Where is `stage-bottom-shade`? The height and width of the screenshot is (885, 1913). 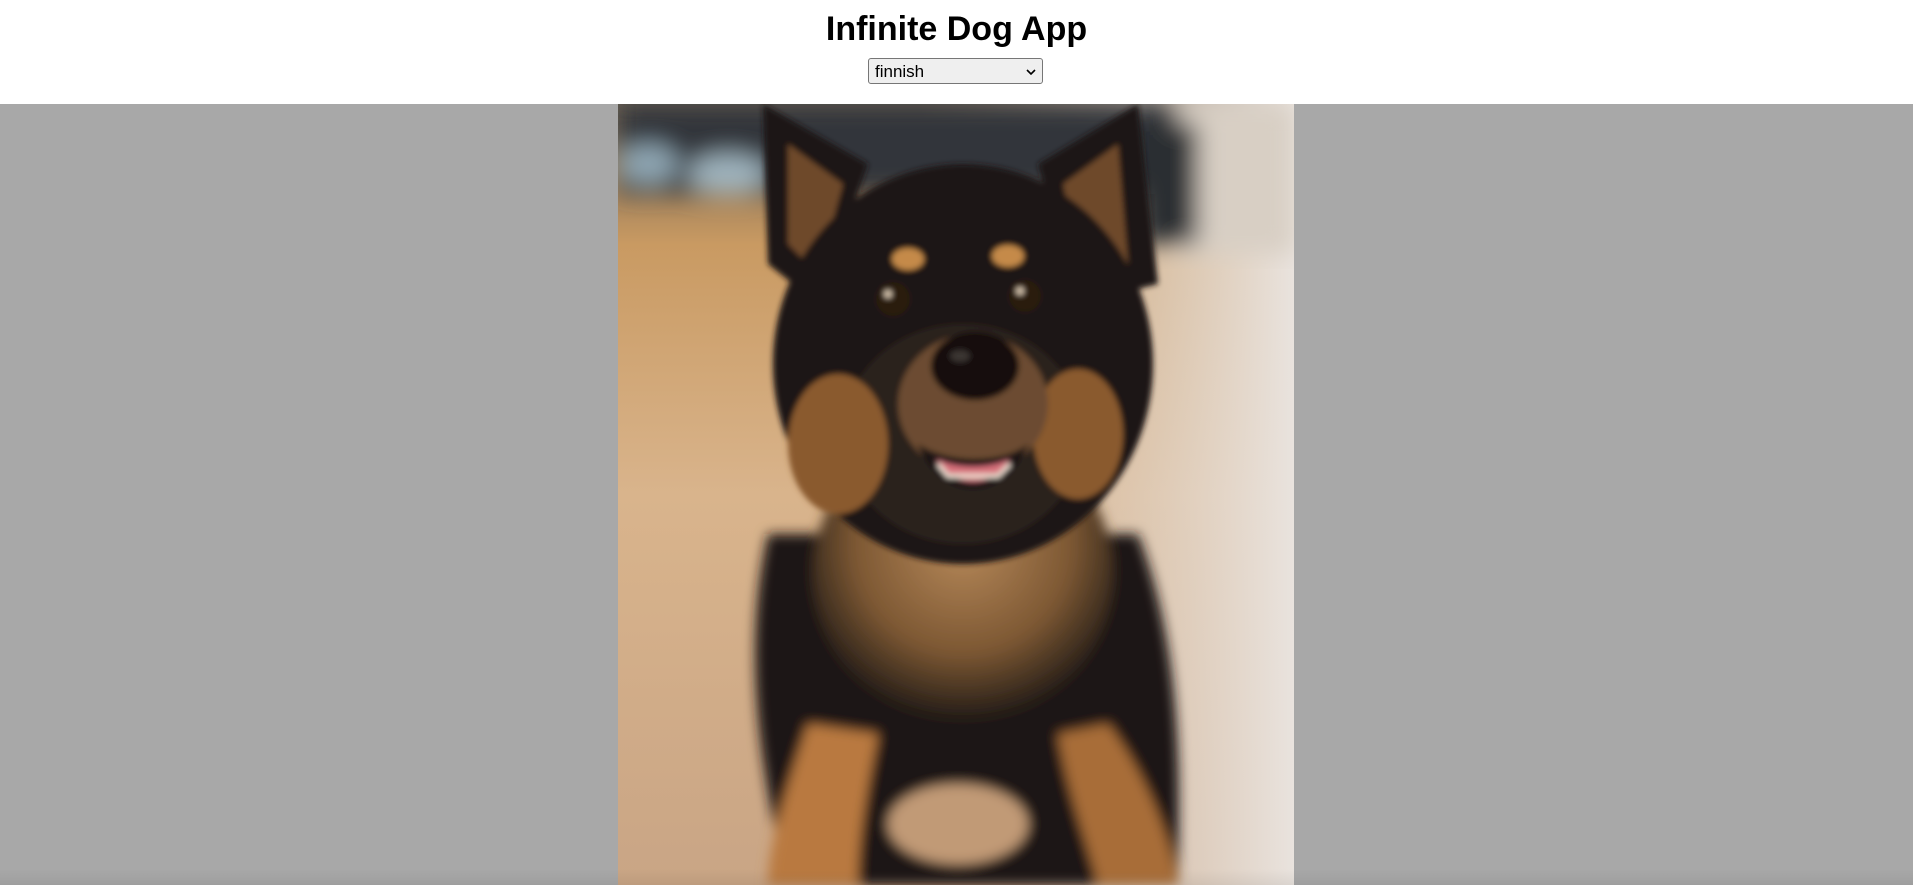
stage-bottom-shade is located at coordinates (956, 877).